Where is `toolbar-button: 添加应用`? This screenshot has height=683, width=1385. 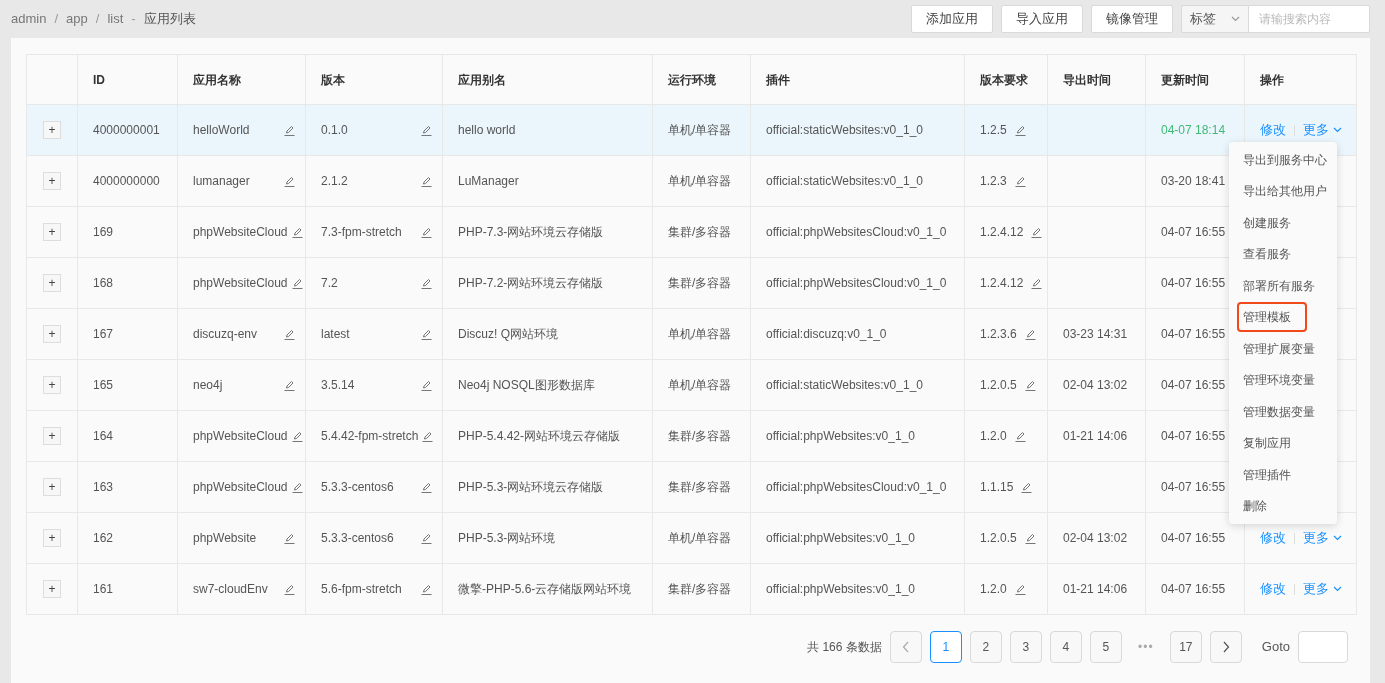
toolbar-button: 添加应用 is located at coordinates (952, 19).